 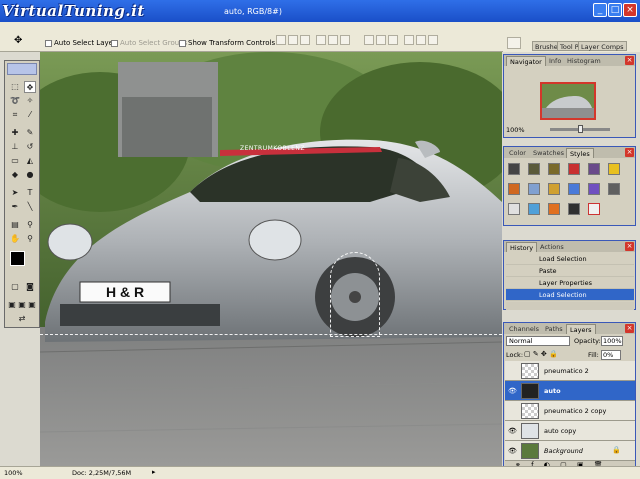 I want to click on distribute-vcenter-icon, so click(x=381, y=40).